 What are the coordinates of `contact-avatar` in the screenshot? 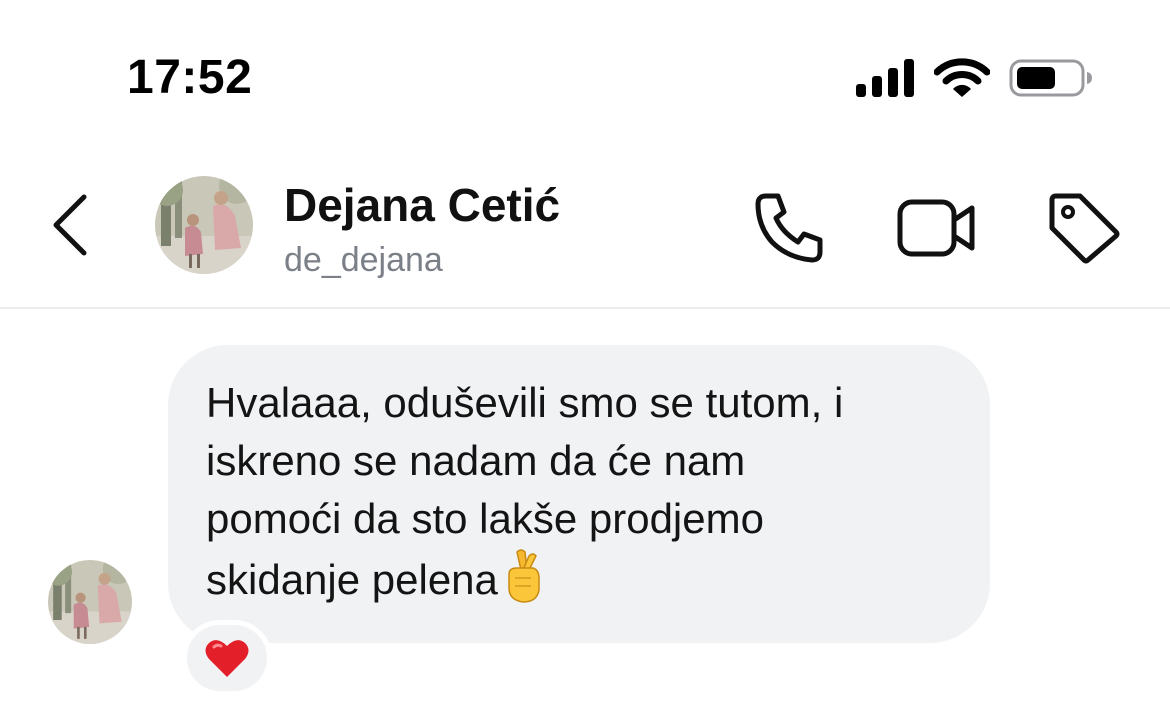 It's located at (204, 225).